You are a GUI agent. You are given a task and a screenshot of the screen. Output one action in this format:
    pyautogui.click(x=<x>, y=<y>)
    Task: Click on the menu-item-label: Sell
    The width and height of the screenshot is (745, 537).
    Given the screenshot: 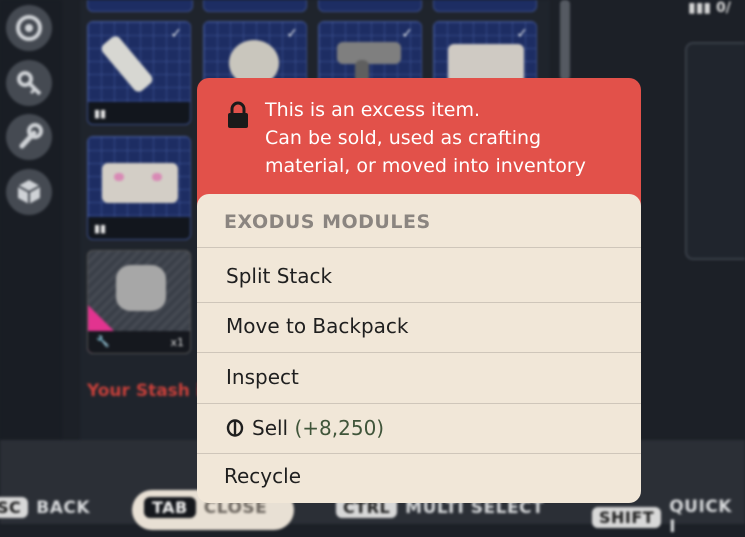 What is the action you would take?
    pyautogui.click(x=270, y=428)
    